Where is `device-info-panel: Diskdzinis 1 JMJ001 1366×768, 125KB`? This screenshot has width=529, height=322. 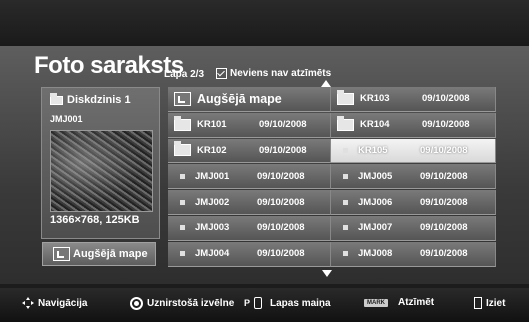 device-info-panel: Diskdzinis 1 JMJ001 1366×768, 125KB is located at coordinates (100, 163).